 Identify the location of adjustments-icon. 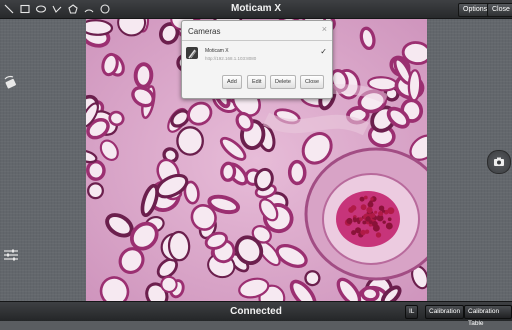
(11, 257).